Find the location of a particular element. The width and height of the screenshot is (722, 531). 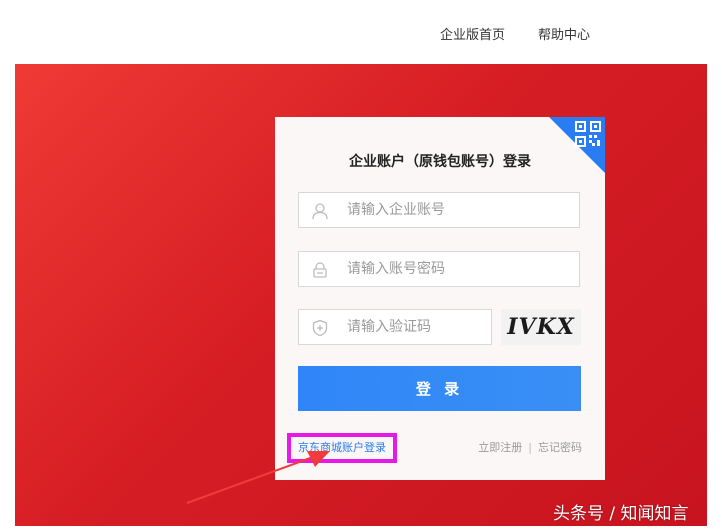

top-navigation: 企业版首页 帮助中心 is located at coordinates (361, 32).